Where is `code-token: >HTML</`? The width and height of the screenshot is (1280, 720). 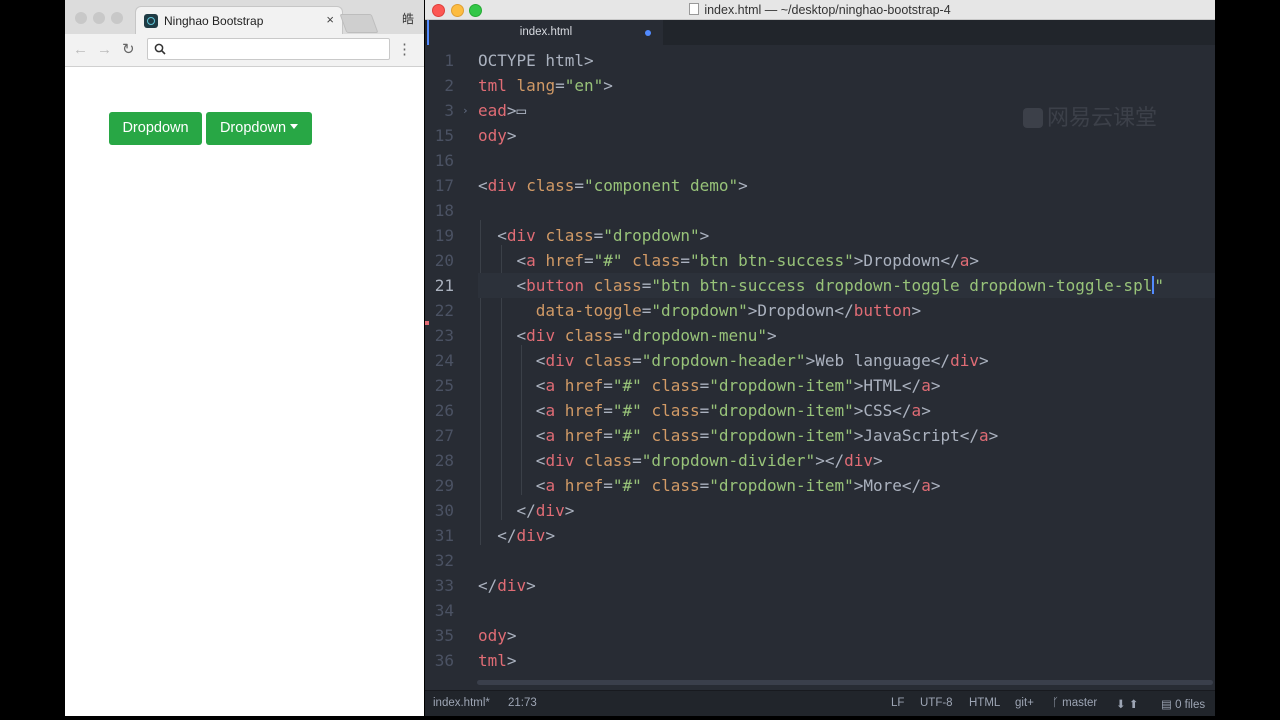 code-token: >HTML</ is located at coordinates (887, 385).